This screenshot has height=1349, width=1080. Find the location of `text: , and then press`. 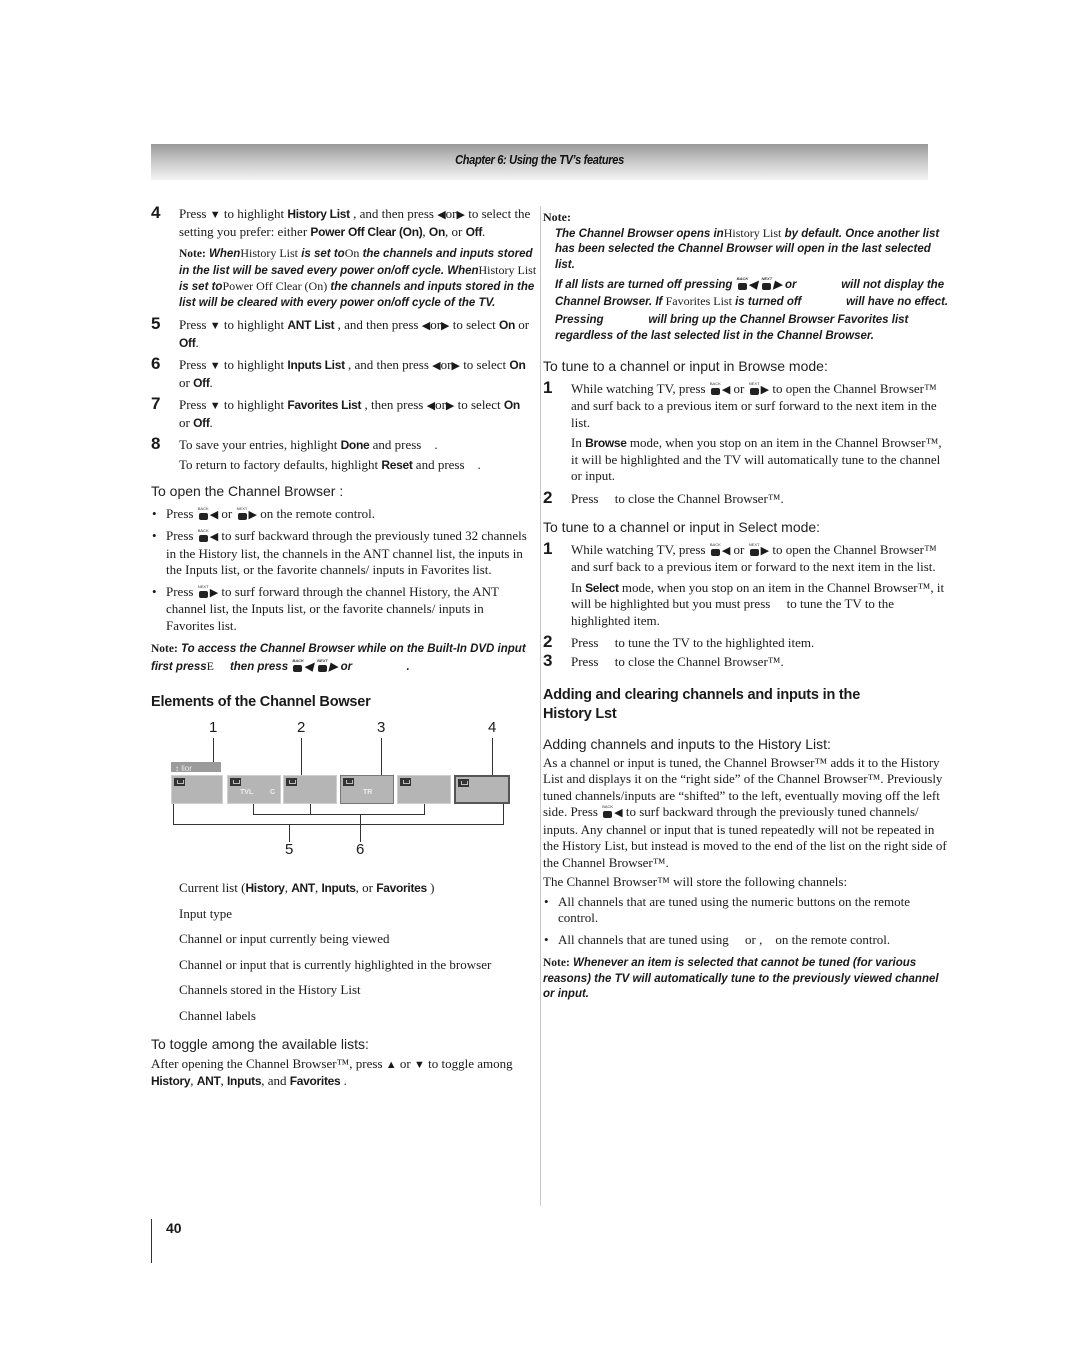

text: , and then press is located at coordinates (378, 324).